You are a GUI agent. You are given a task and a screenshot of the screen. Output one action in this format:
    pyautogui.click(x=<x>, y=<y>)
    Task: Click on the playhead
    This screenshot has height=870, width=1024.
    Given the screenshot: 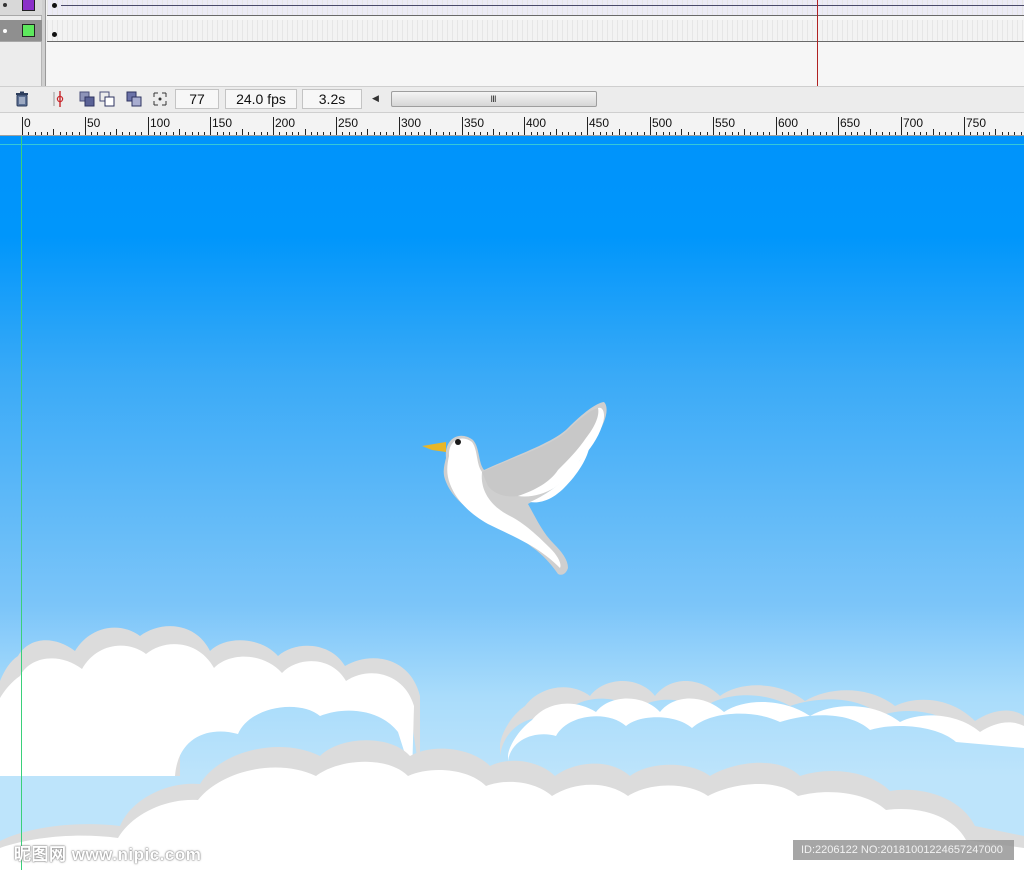 What is the action you would take?
    pyautogui.click(x=817, y=43)
    